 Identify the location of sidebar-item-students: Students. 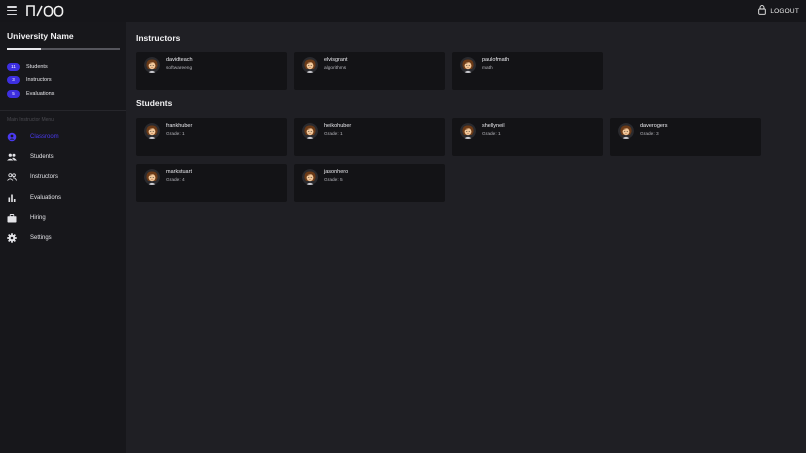
(63, 157).